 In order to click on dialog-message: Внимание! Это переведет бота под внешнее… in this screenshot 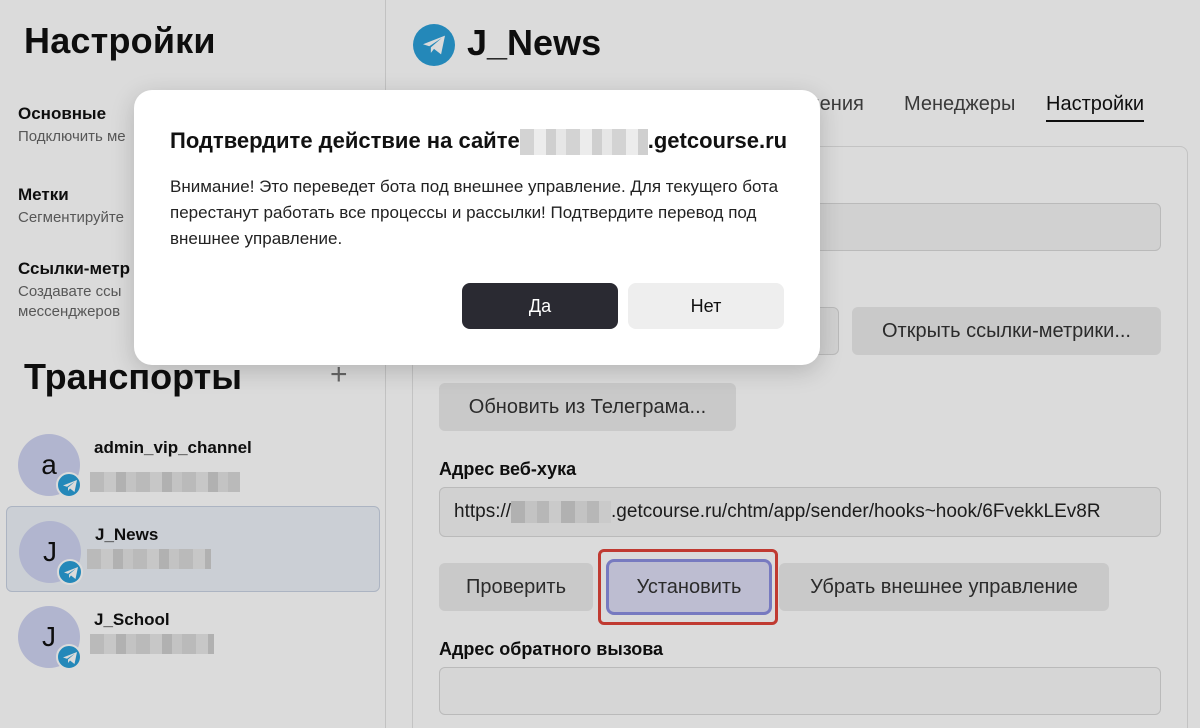, I will do `click(474, 212)`.